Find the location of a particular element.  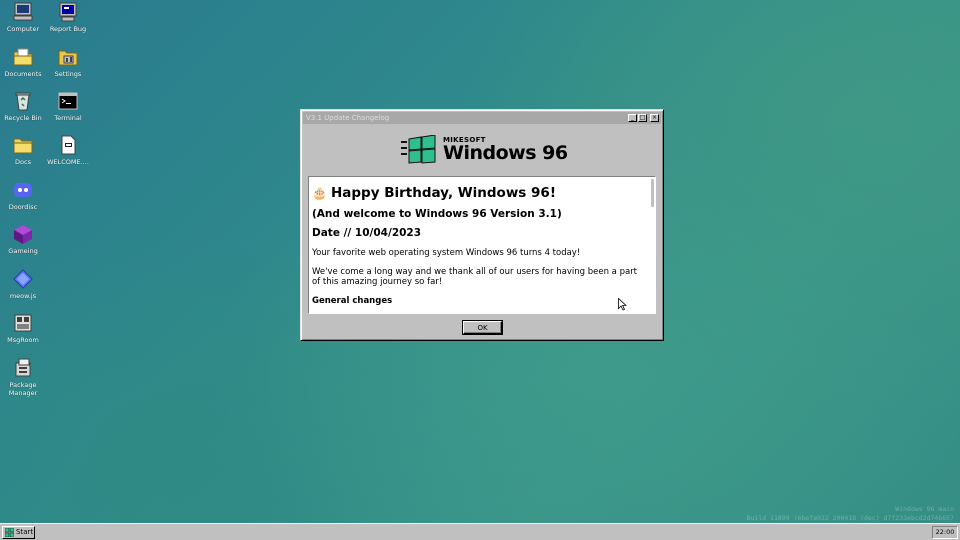

desktop-icon-label: Package Manager is located at coordinates (23, 389).